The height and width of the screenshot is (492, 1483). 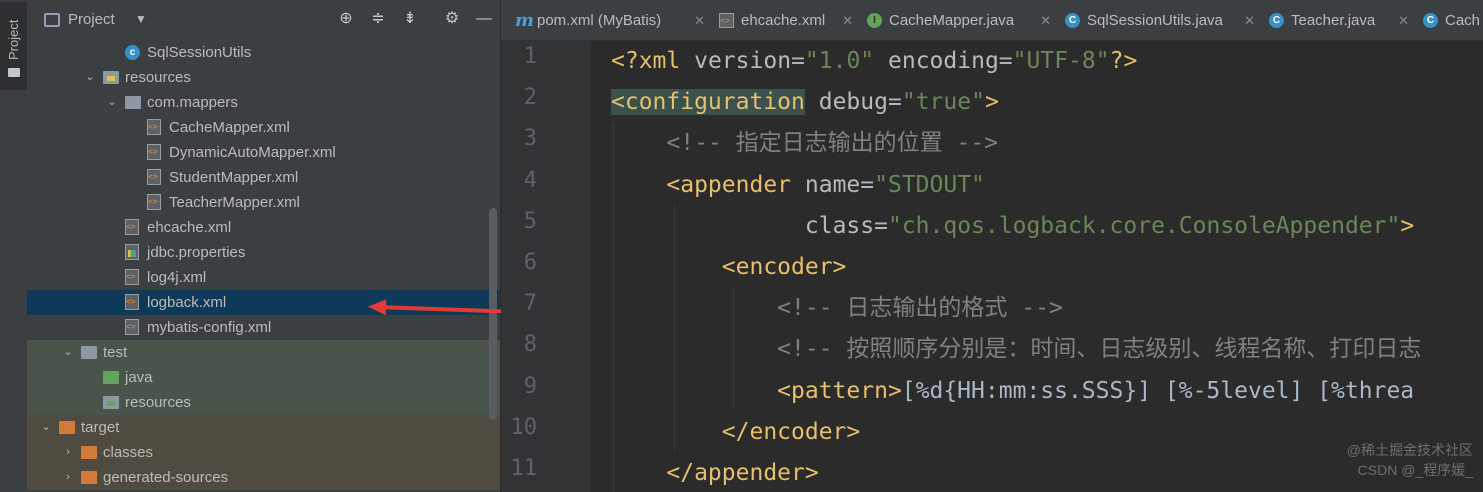 What do you see at coordinates (1463, 20) in the screenshot?
I see `editor-tab-label: Cach` at bounding box center [1463, 20].